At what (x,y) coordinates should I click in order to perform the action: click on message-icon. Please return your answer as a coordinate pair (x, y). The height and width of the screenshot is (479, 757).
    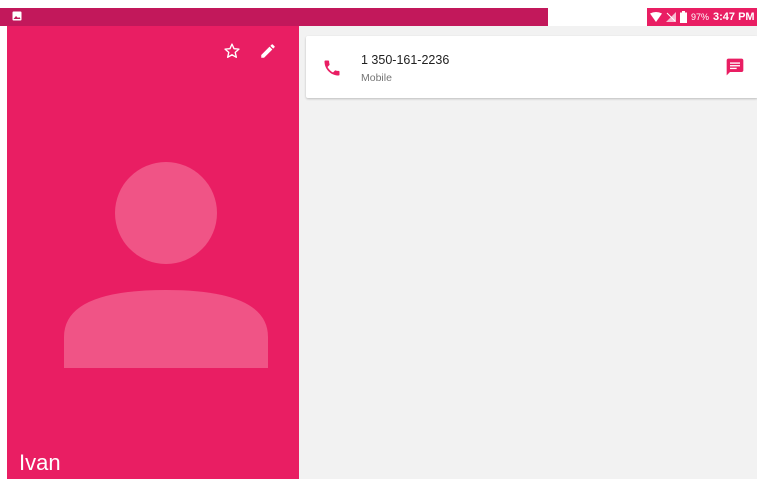
    Looking at the image, I should click on (735, 67).